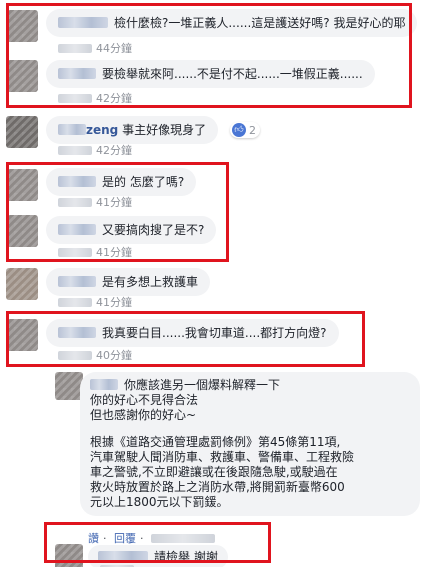 The image size is (445, 567). What do you see at coordinates (222, 288) in the screenshot?
I see `comment-row: 是有多想上救護車 41分鐘` at bounding box center [222, 288].